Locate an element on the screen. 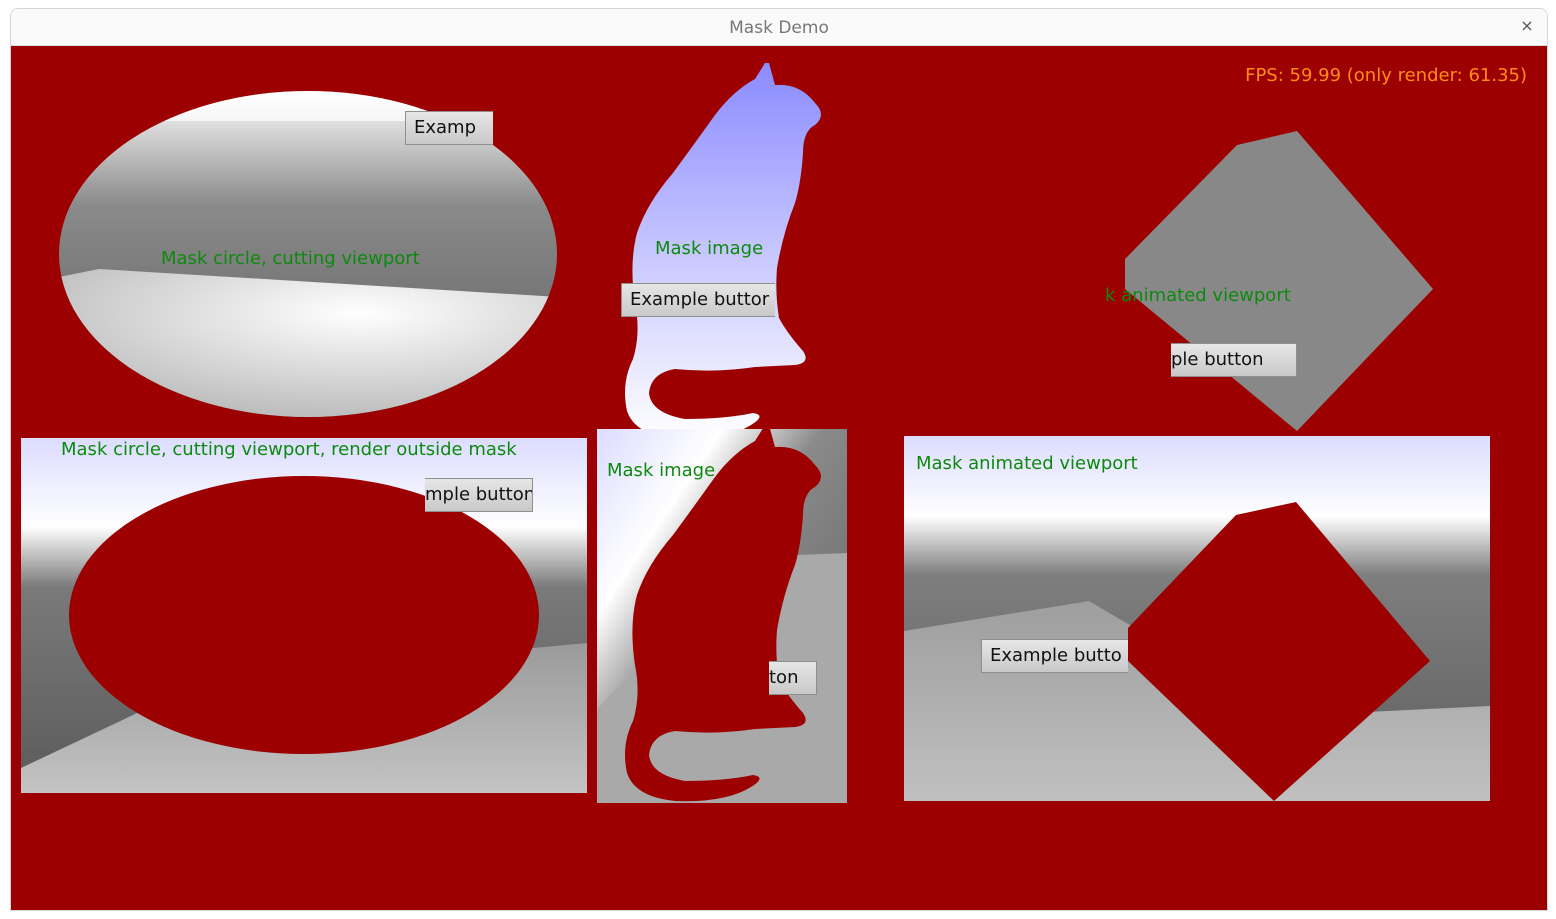  example-button: ple button is located at coordinates (1234, 360).